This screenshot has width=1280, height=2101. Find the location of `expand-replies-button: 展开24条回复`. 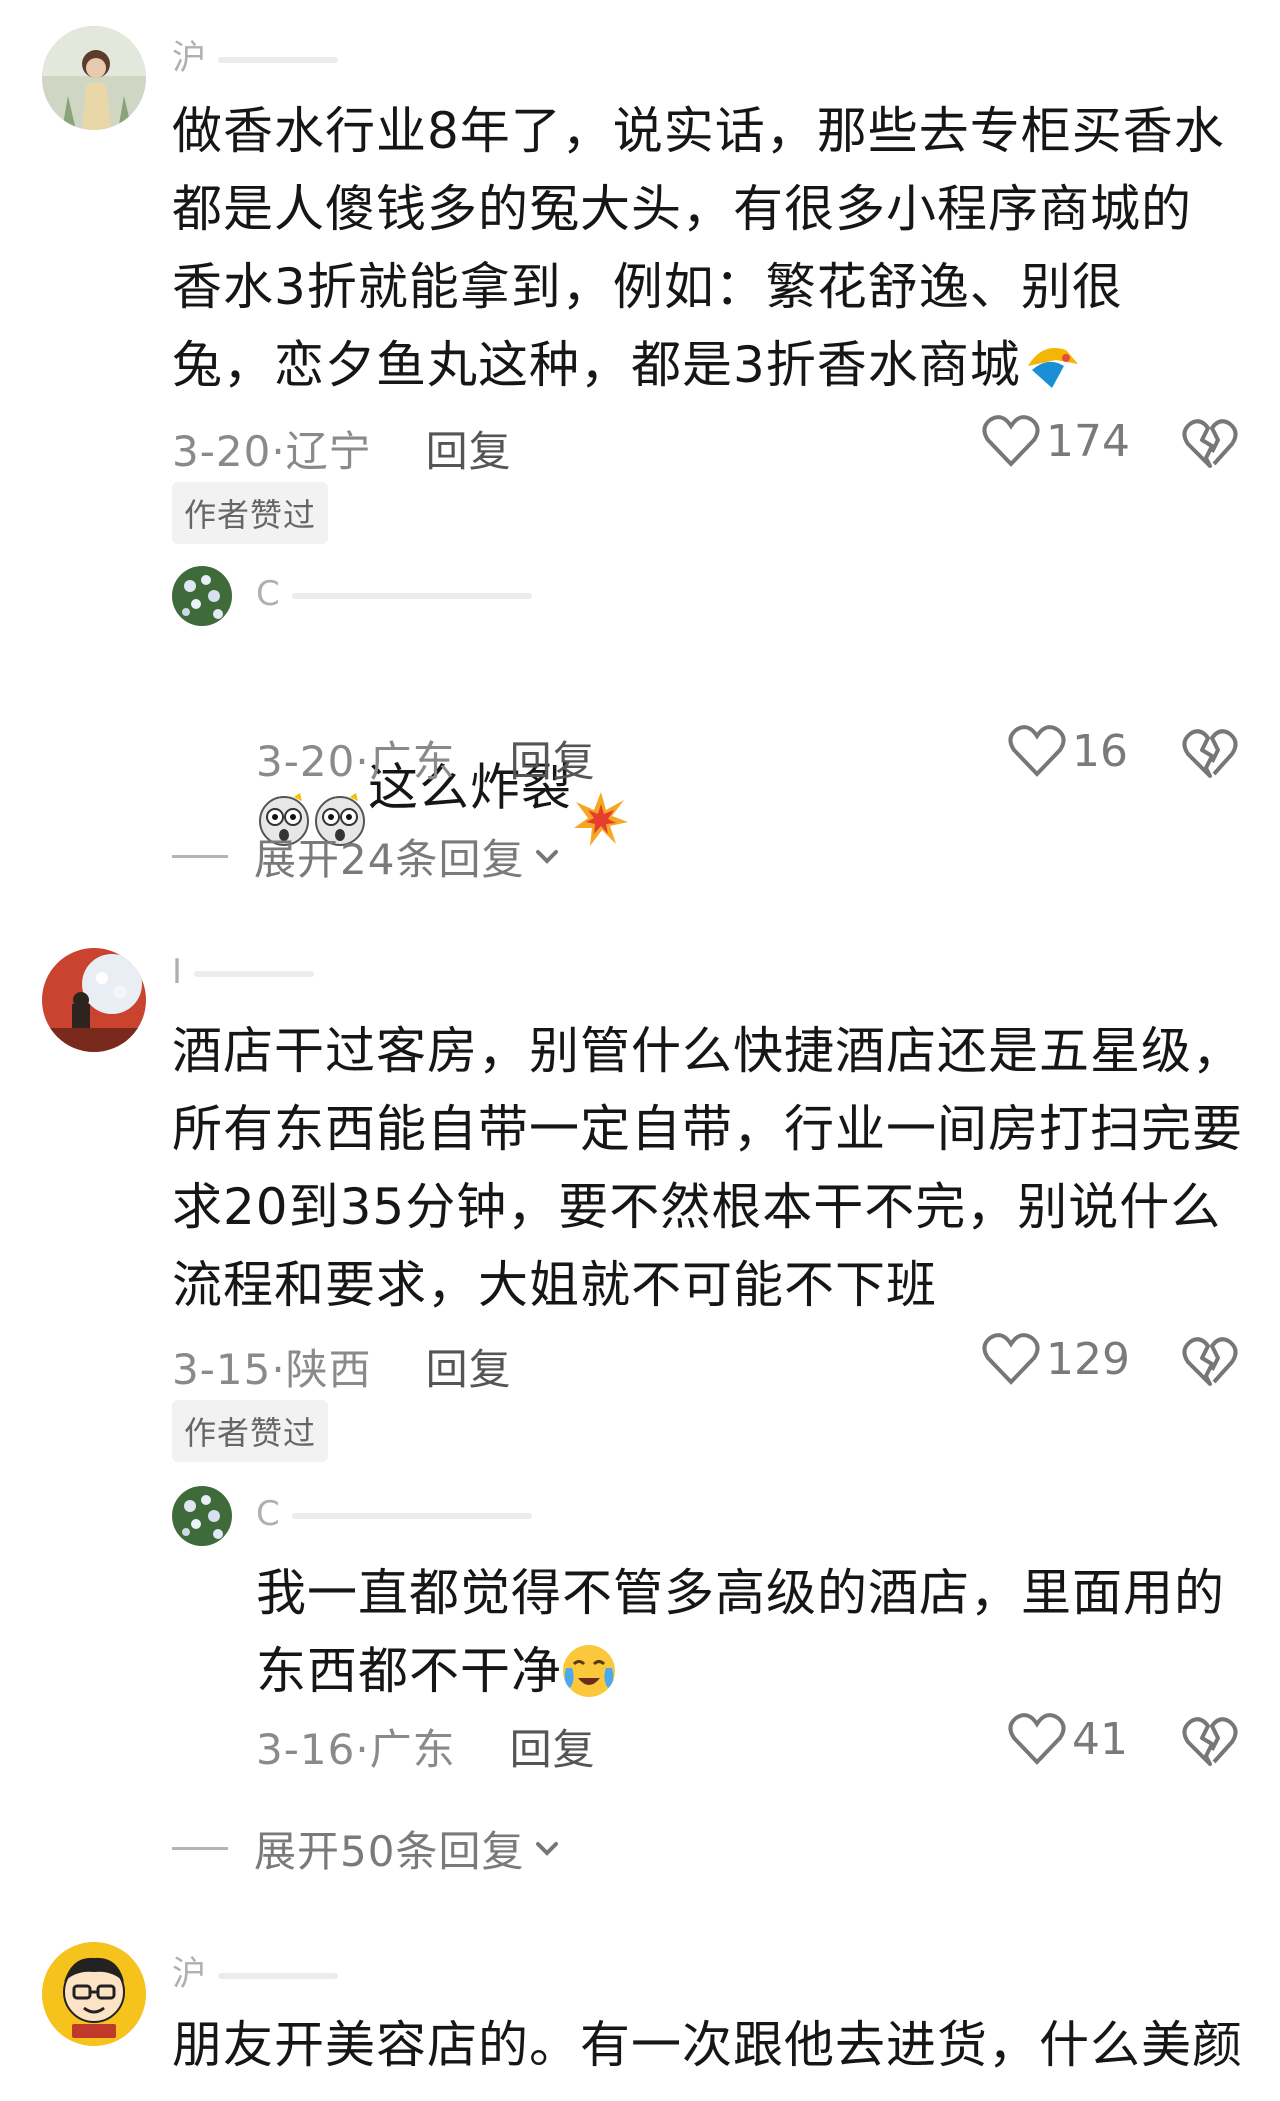

expand-replies-button: 展开24条回复 is located at coordinates (367, 856).